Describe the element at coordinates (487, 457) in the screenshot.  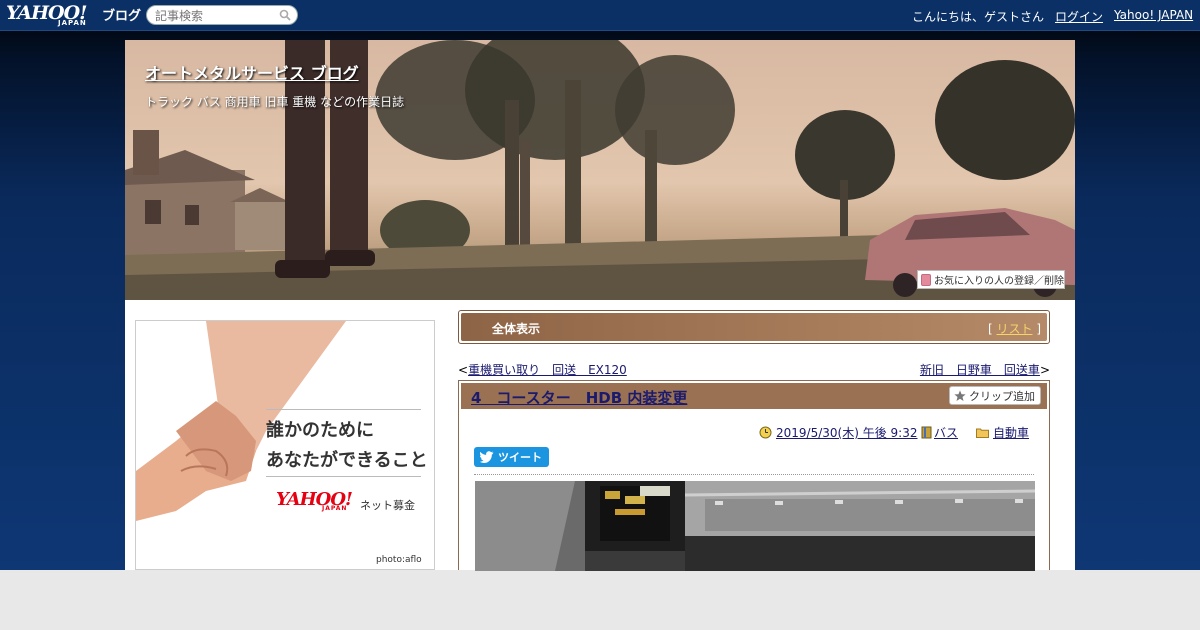
I see `twitter-bird-icon` at that location.